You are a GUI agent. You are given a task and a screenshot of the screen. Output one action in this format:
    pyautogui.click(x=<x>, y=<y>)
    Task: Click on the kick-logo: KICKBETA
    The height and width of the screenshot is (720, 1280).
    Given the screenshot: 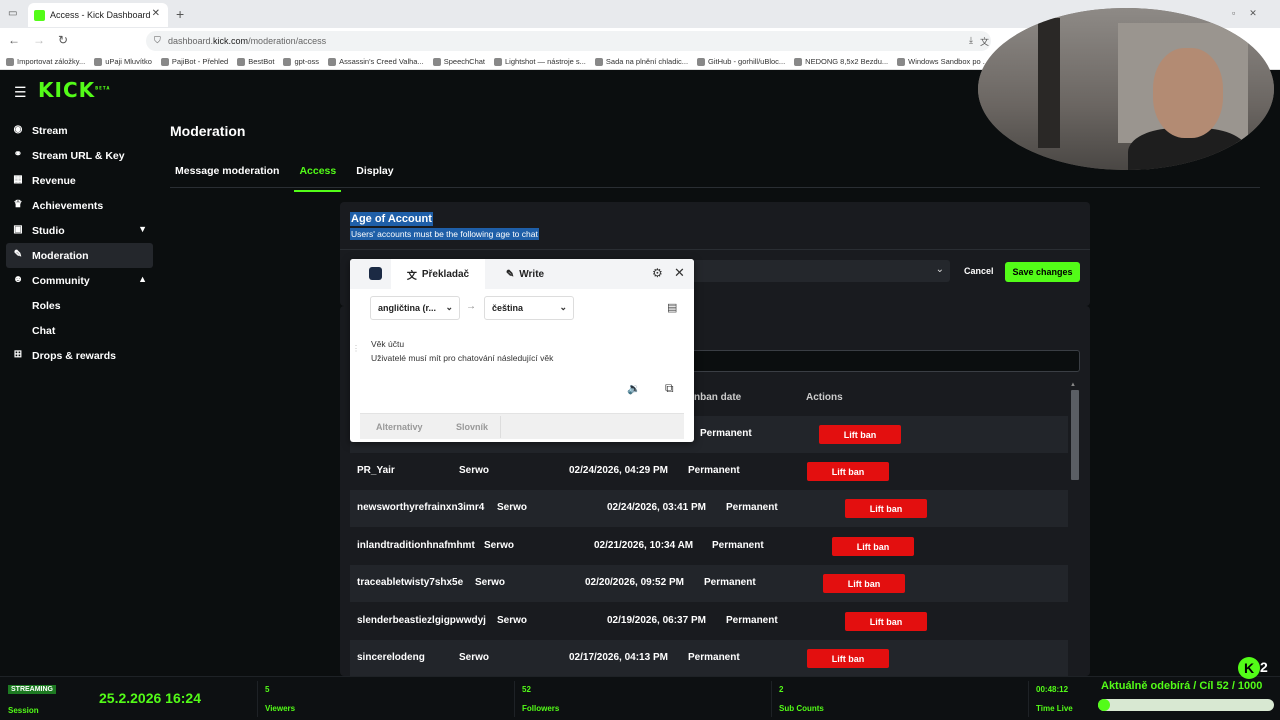 What is the action you would take?
    pyautogui.click(x=74, y=90)
    